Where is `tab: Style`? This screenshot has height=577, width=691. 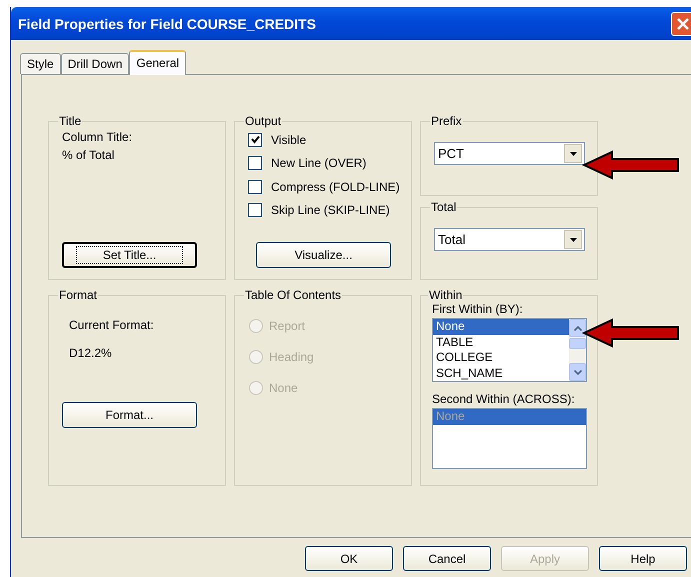
tab: Style is located at coordinates (40, 63).